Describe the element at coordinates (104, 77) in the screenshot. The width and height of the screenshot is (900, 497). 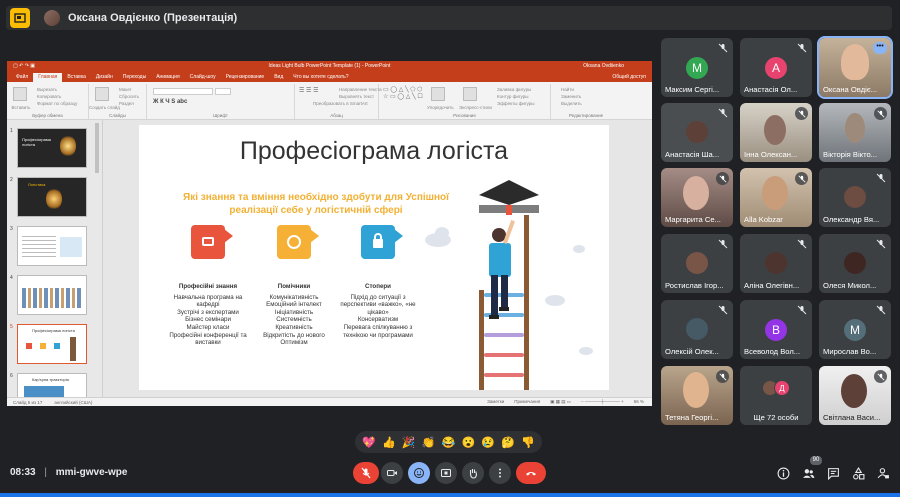
I see `ppt-tab-design: Дизайн` at that location.